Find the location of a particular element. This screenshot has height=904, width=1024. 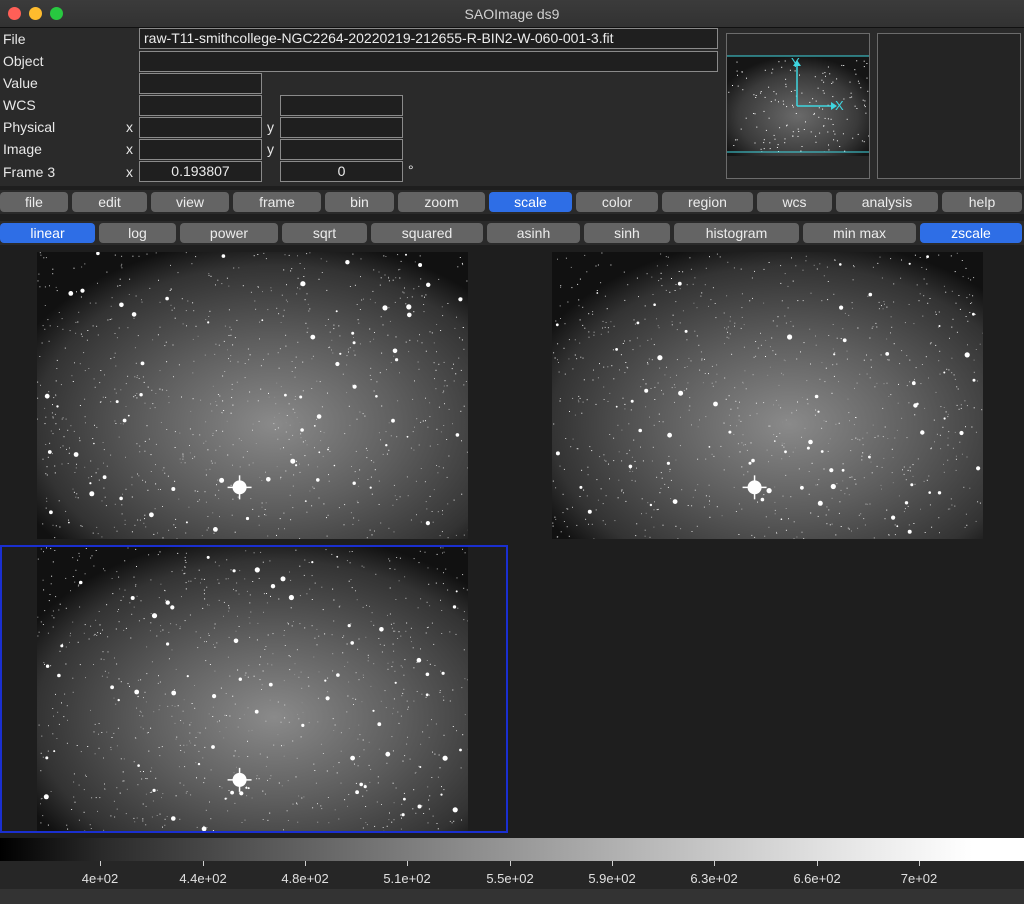

menu-zoom: zoom is located at coordinates (441, 202).